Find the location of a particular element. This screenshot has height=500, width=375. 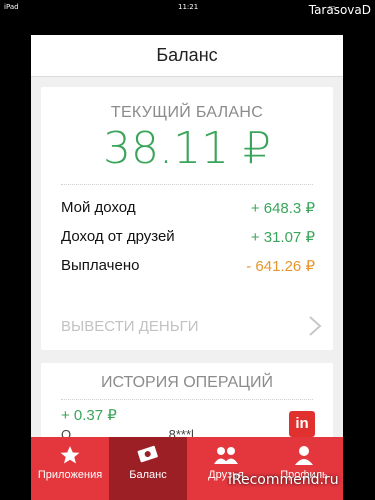

tab-profile: Профиль is located at coordinates (304, 468).